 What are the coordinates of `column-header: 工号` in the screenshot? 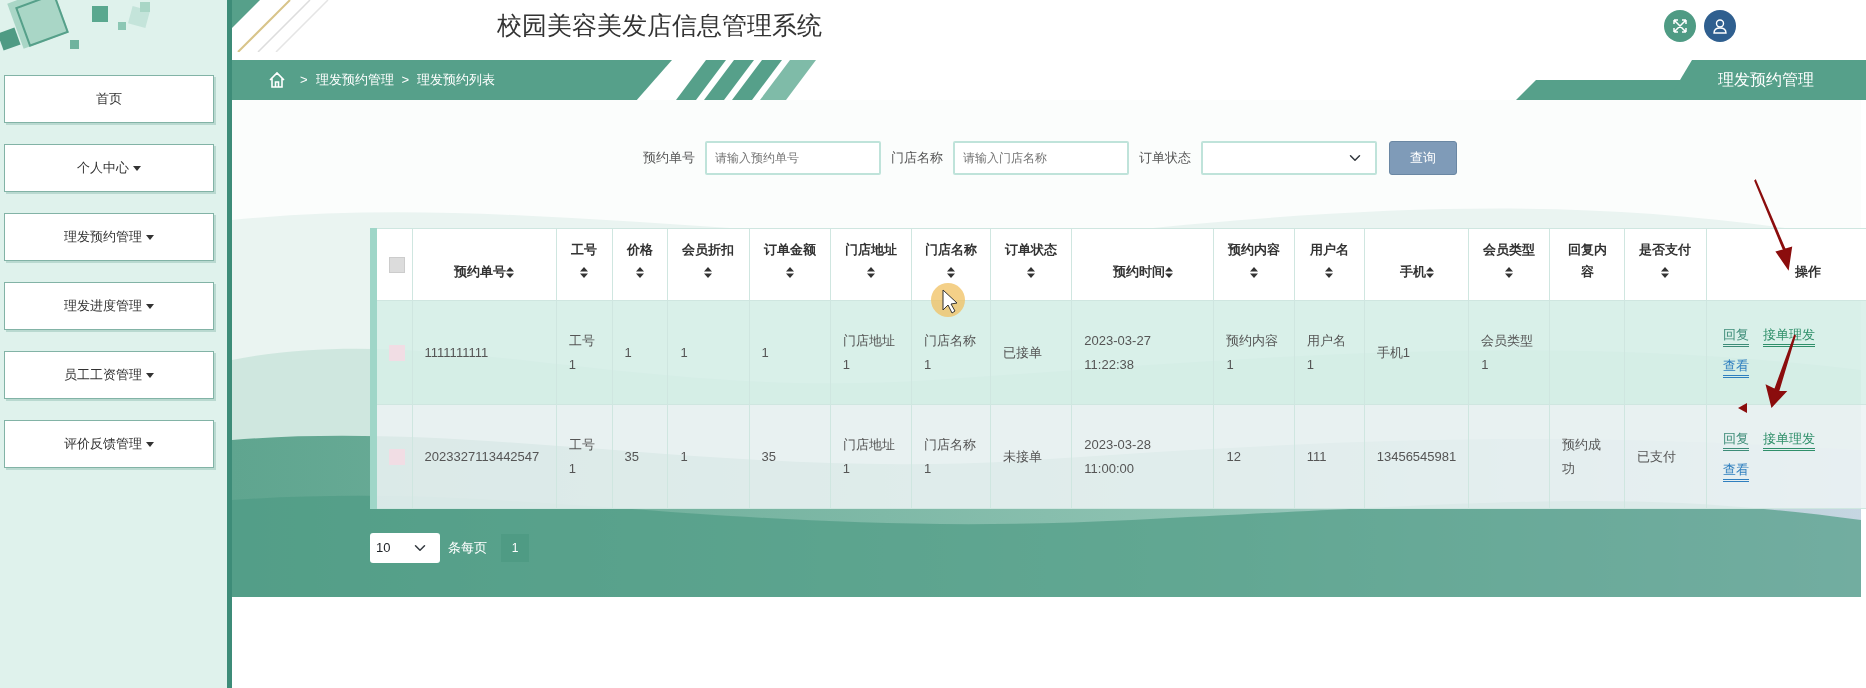 It's located at (584, 249).